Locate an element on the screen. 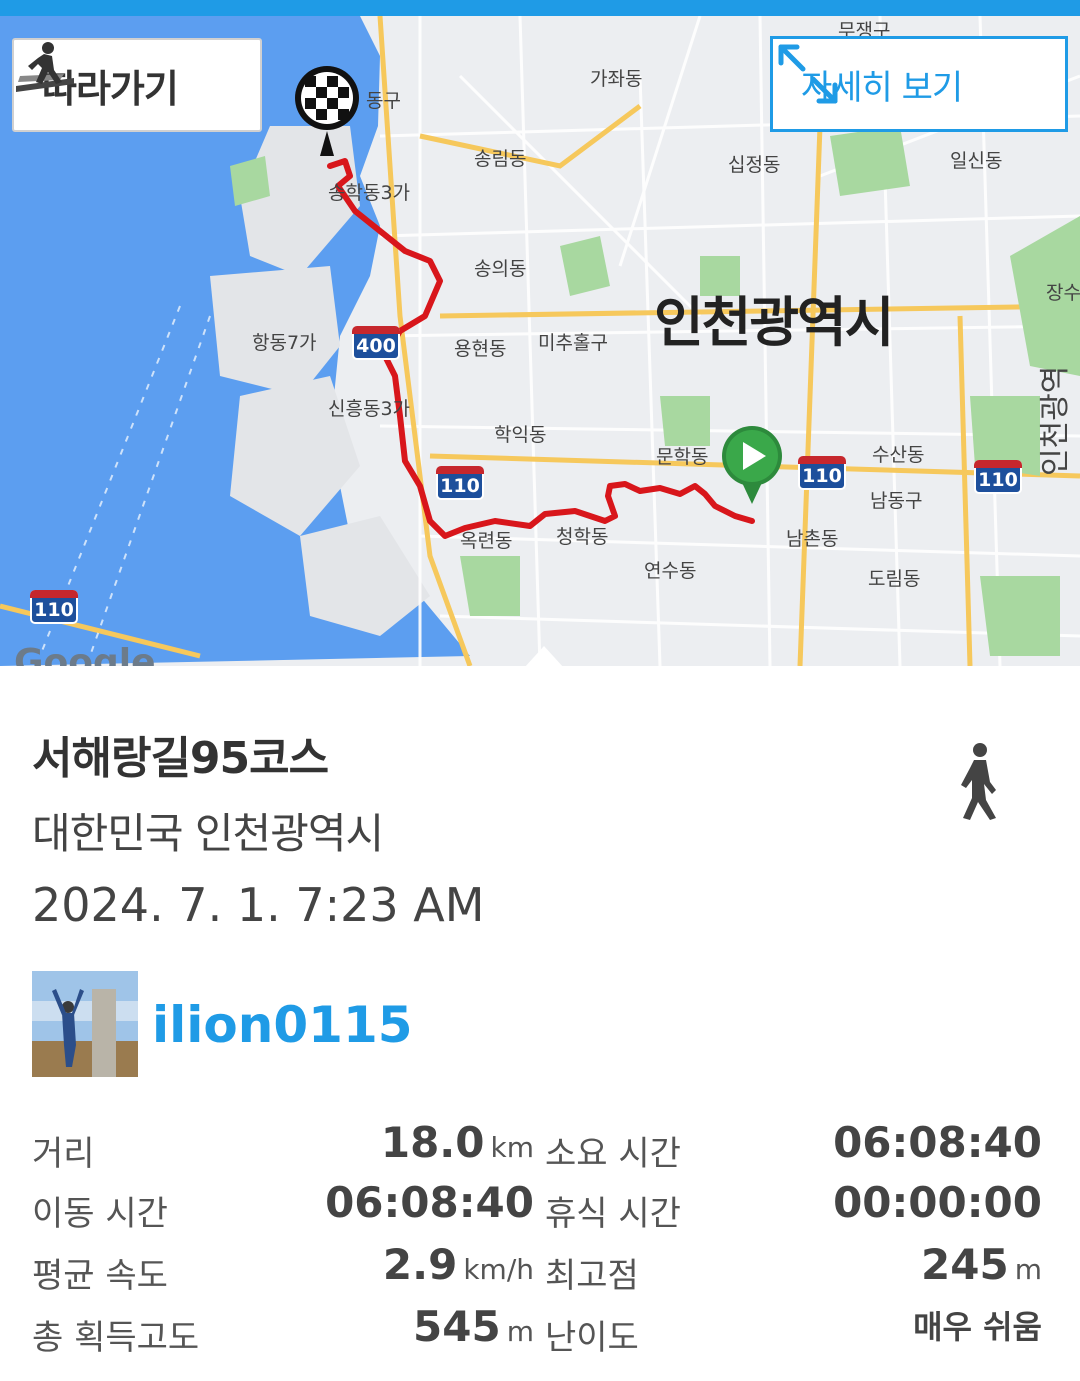 This screenshot has height=1381, width=1080. stat-label: 거리 is located at coordinates (63, 1154).